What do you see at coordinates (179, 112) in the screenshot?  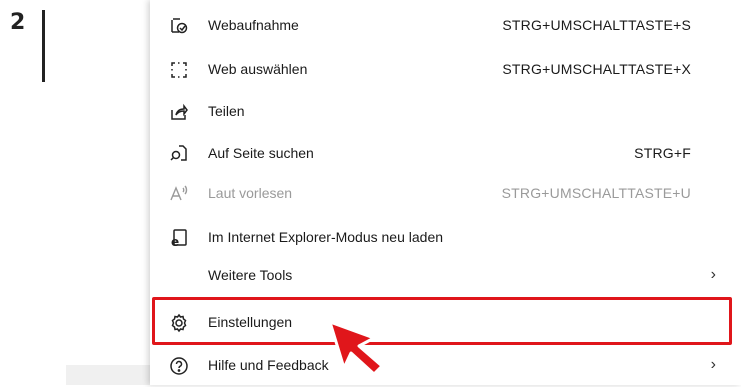 I see `share-icon` at bounding box center [179, 112].